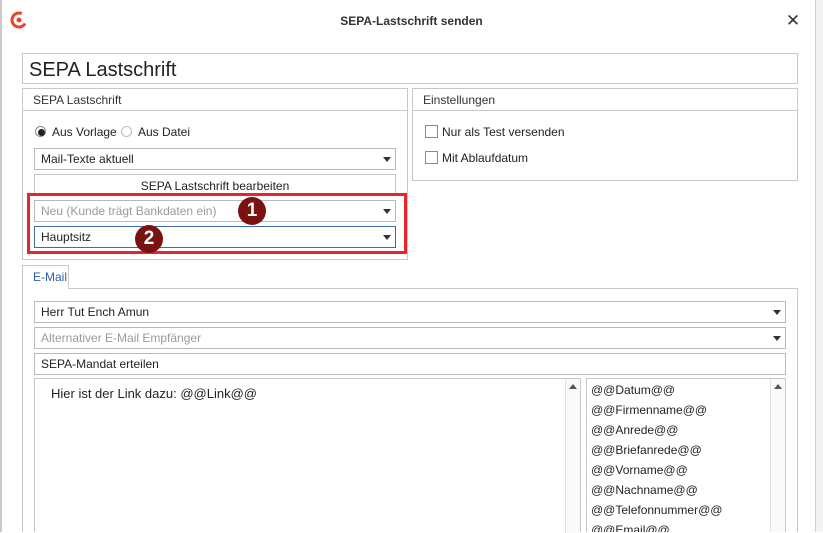 The height and width of the screenshot is (533, 823). What do you see at coordinates (215, 100) in the screenshot?
I see `sepa-group-title: SEPA Lastschrift` at bounding box center [215, 100].